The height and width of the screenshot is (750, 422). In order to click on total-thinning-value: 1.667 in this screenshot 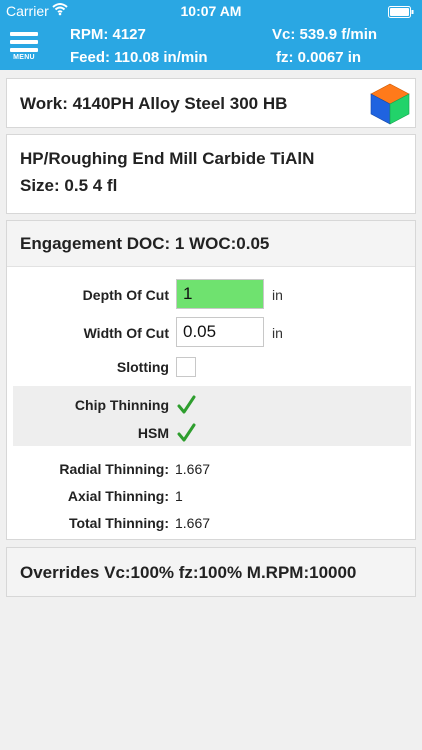, I will do `click(193, 523)`.